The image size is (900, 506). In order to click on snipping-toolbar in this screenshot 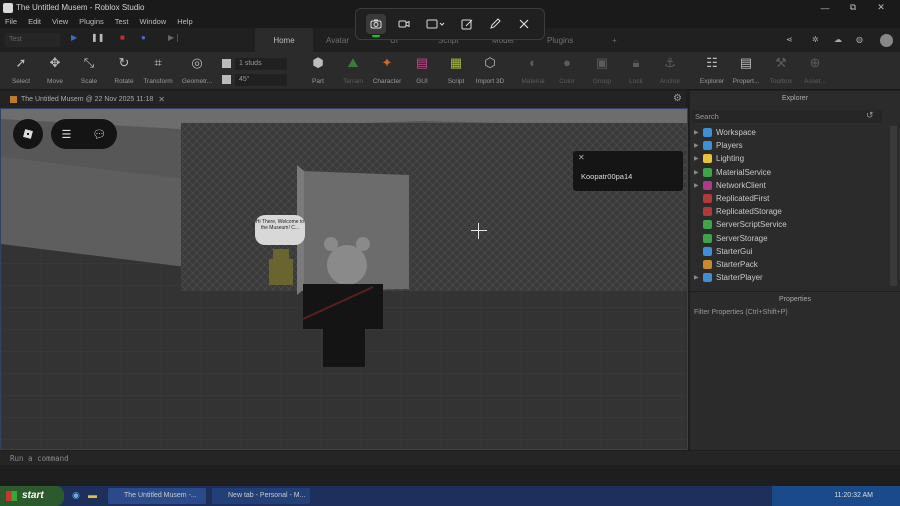, I will do `click(450, 24)`.